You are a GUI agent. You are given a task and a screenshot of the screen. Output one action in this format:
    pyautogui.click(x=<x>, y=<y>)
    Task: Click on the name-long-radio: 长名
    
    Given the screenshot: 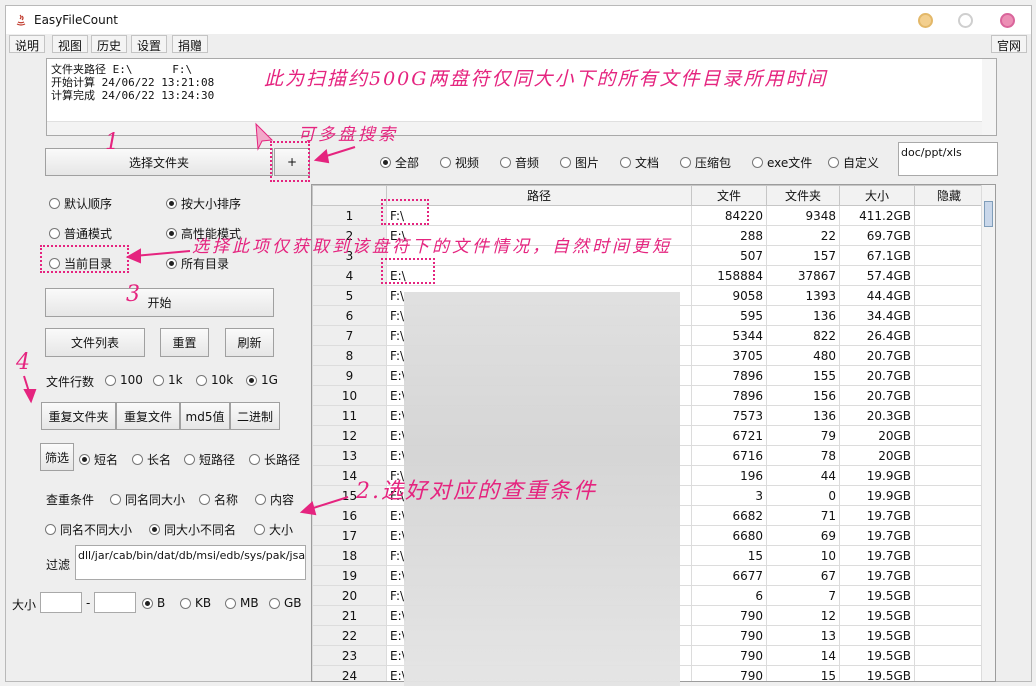 What is the action you would take?
    pyautogui.click(x=151, y=459)
    